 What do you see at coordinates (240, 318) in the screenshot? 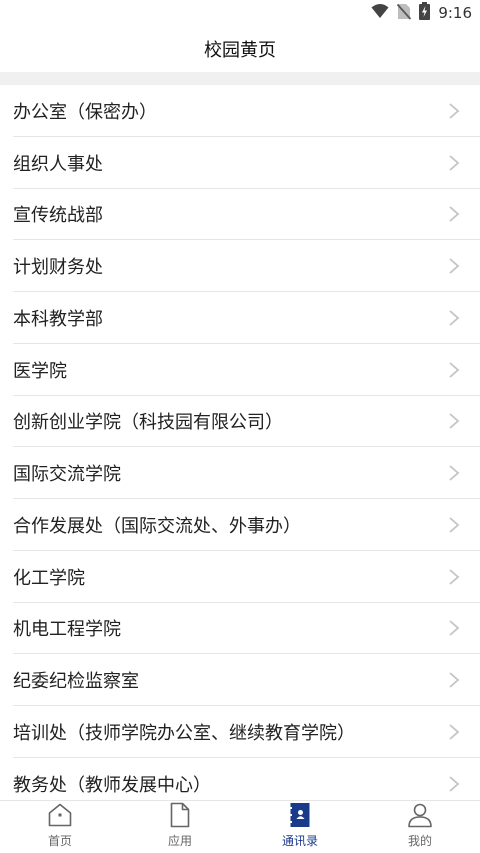
I see `department-item: 本科教学部` at bounding box center [240, 318].